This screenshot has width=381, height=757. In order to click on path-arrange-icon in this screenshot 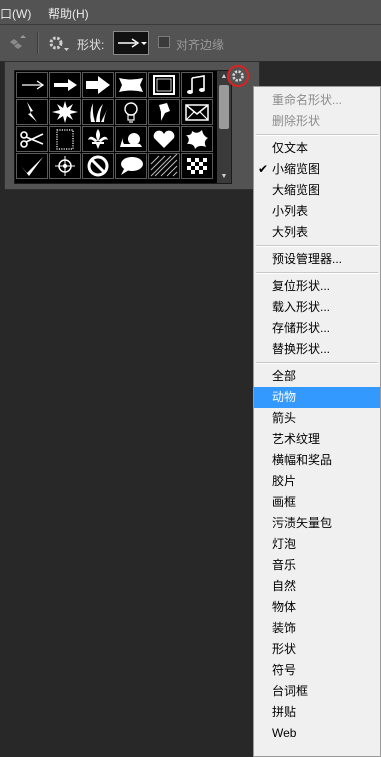, I will do `click(18, 44)`.